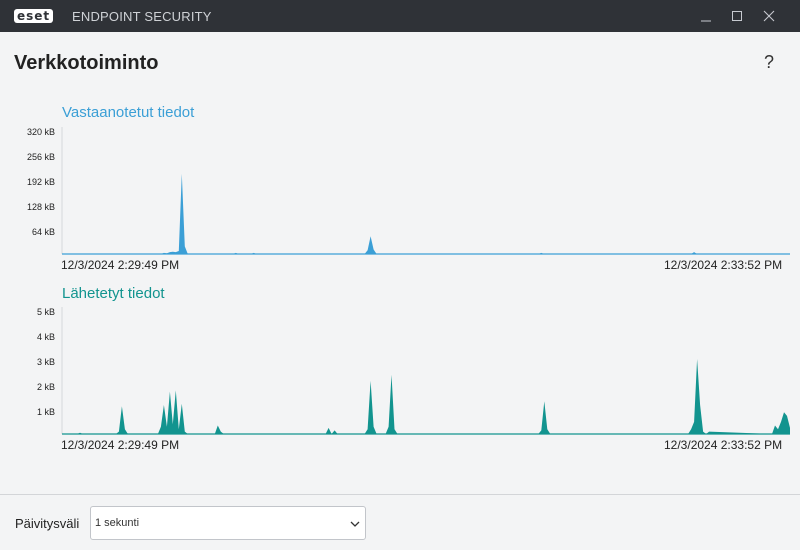  Describe the element at coordinates (426, 213) in the screenshot. I see `received-series-area` at that location.